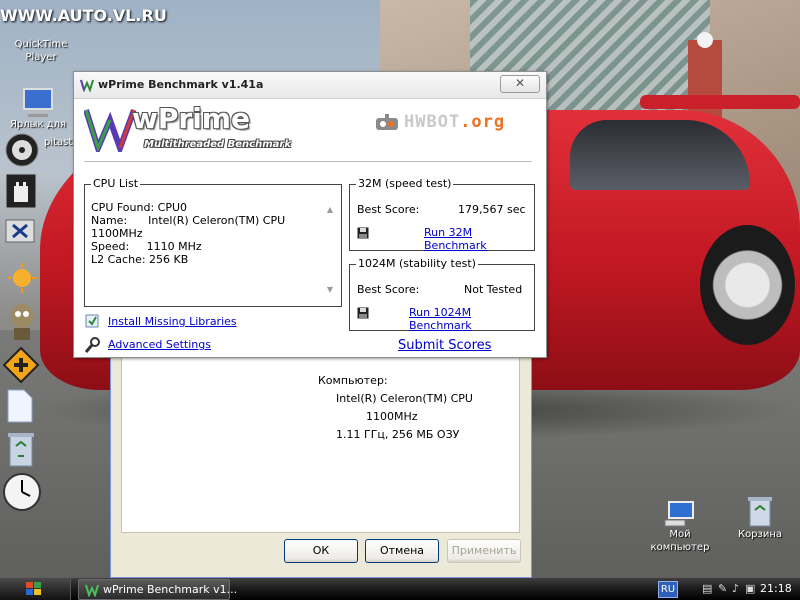 The height and width of the screenshot is (600, 800). What do you see at coordinates (191, 118) in the screenshot?
I see `wprime-logo-text: wPrime` at bounding box center [191, 118].